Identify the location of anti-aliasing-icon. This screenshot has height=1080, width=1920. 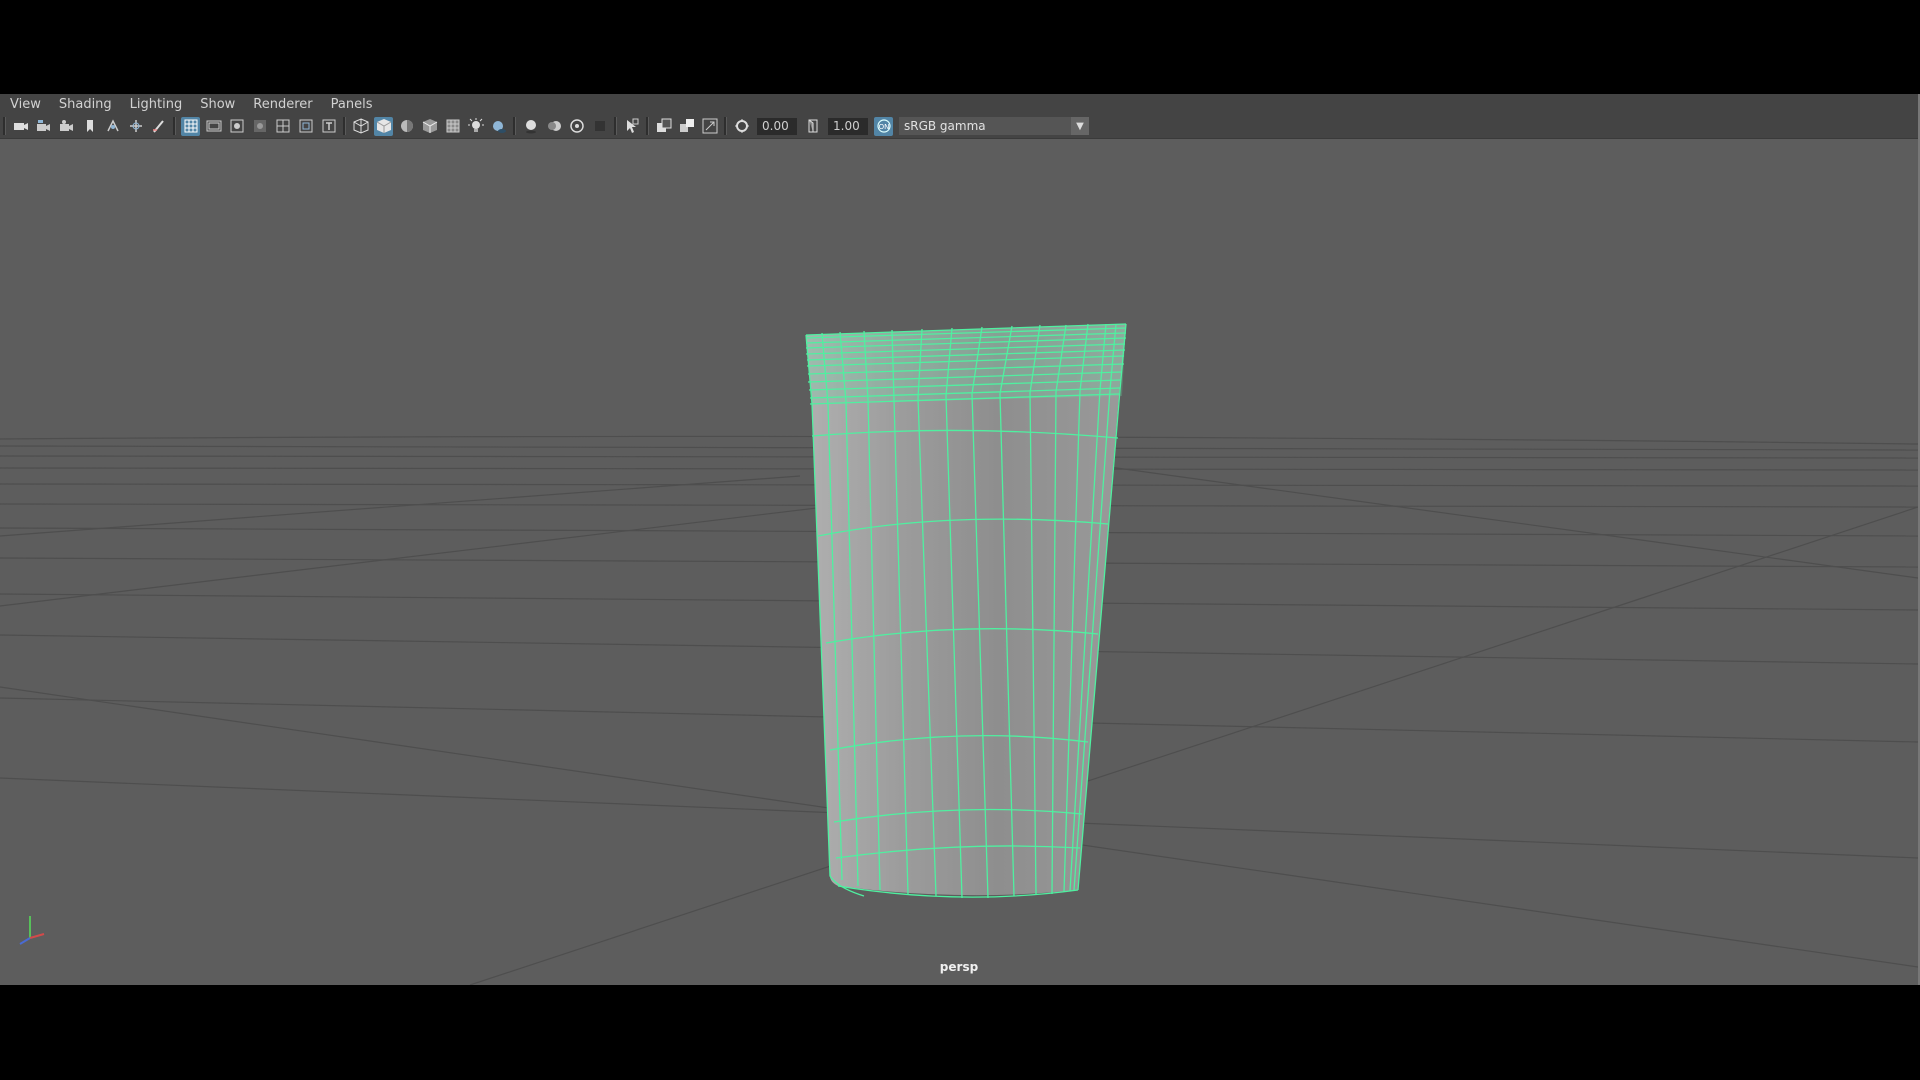
(576, 126).